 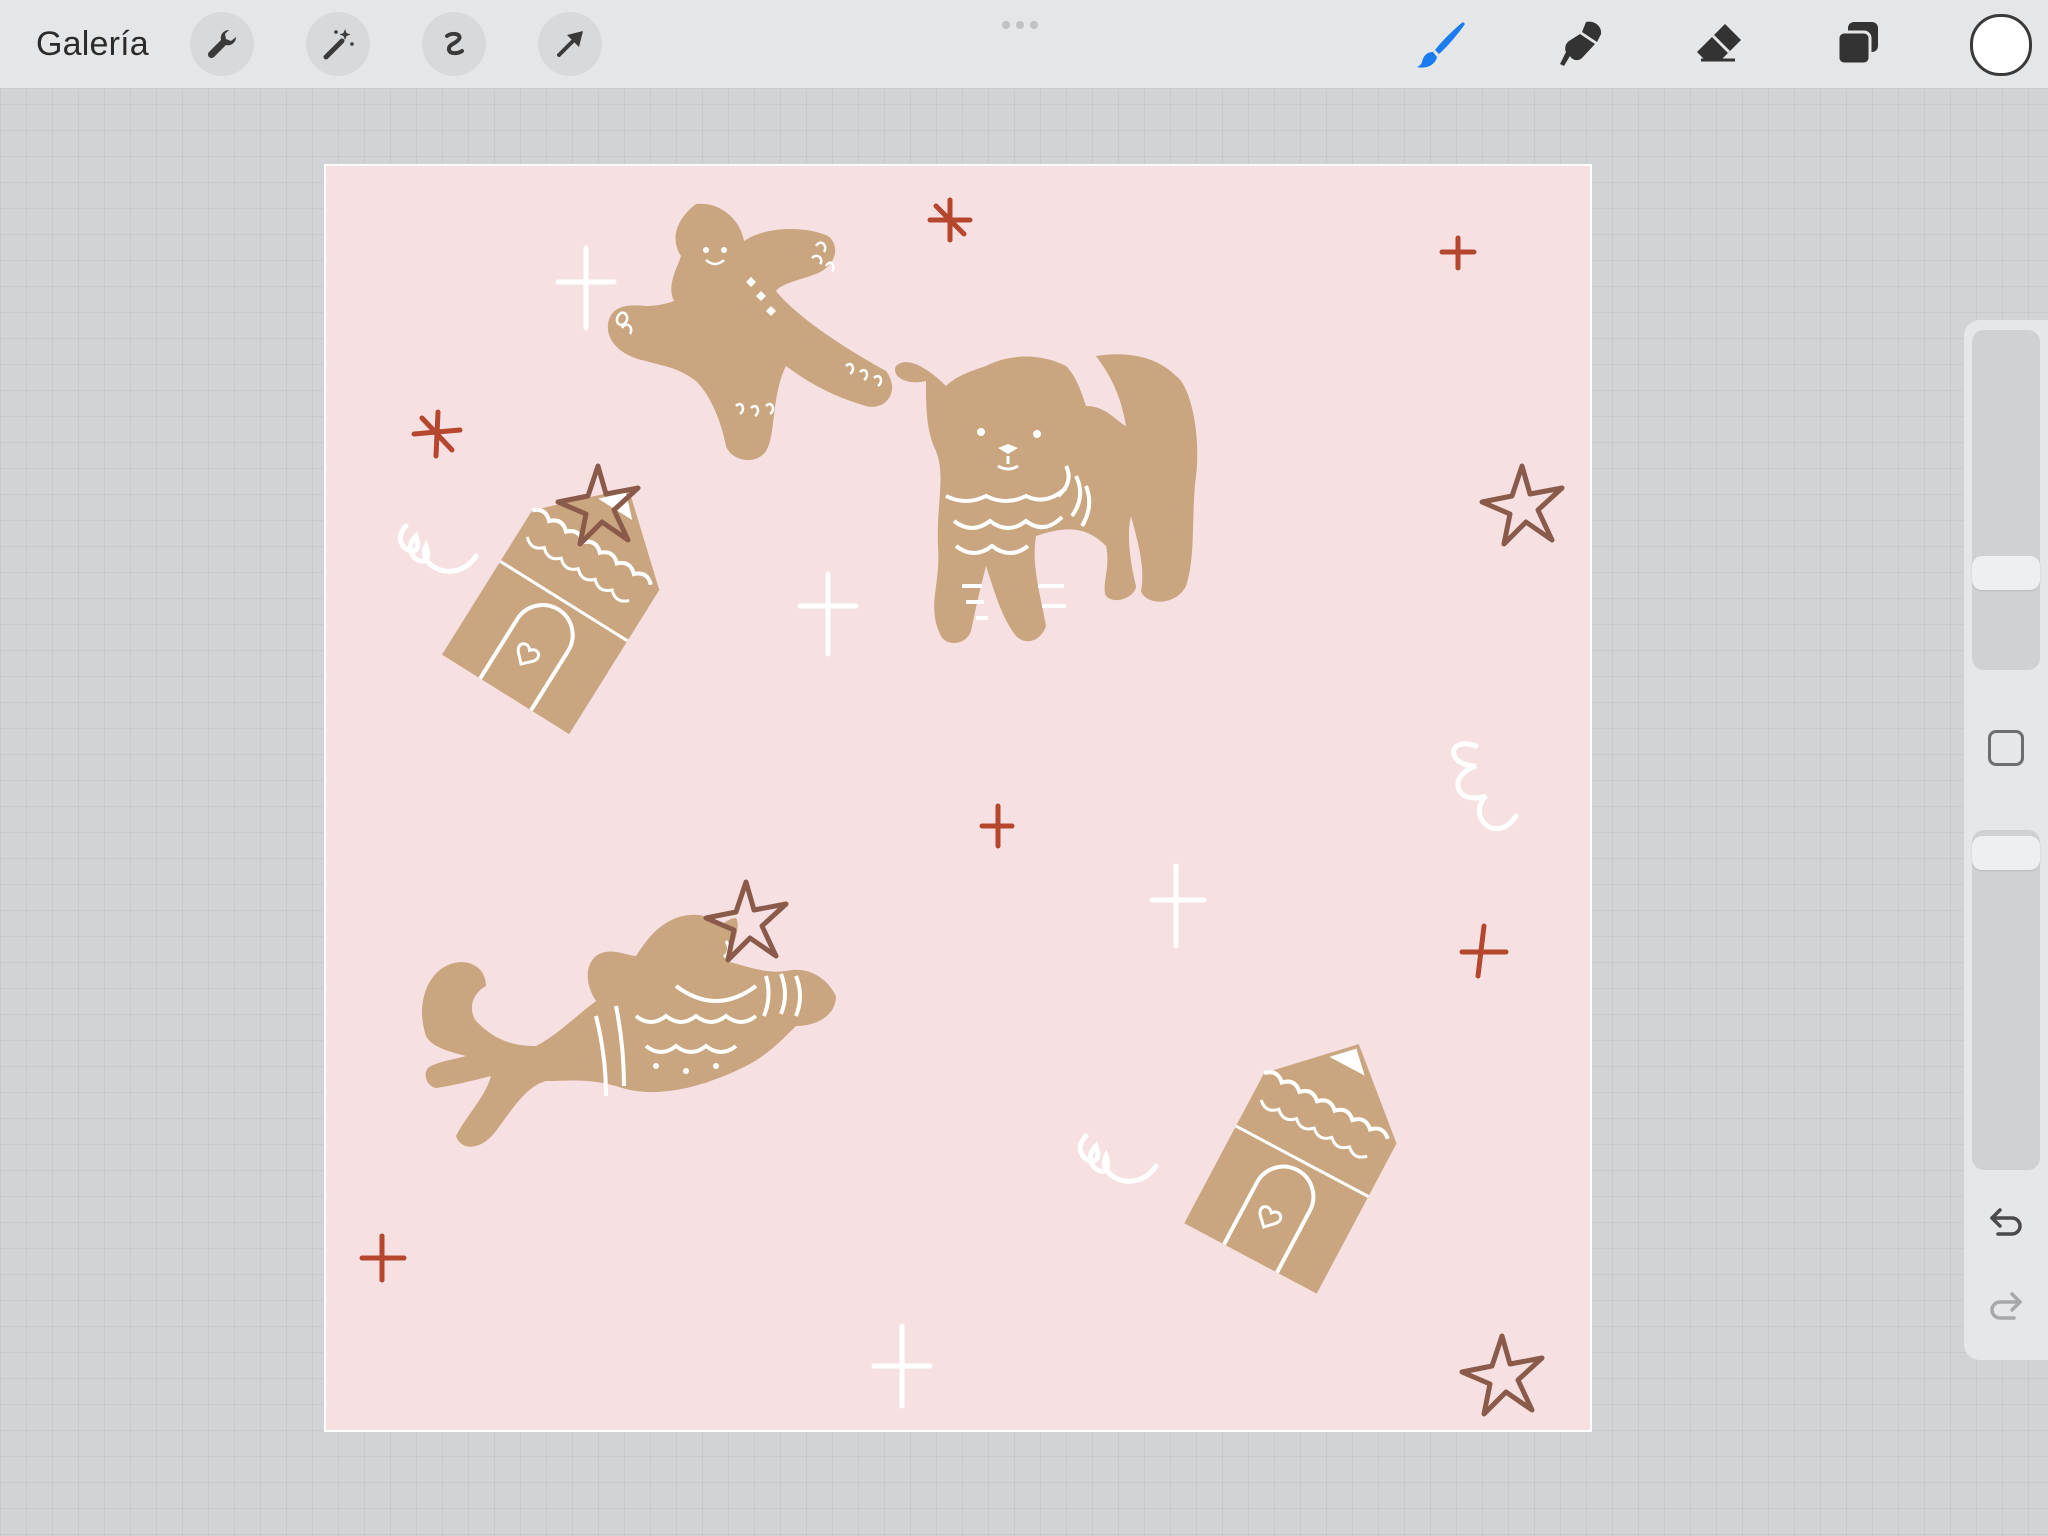 I want to click on brush-sidebar, so click(x=2006, y=840).